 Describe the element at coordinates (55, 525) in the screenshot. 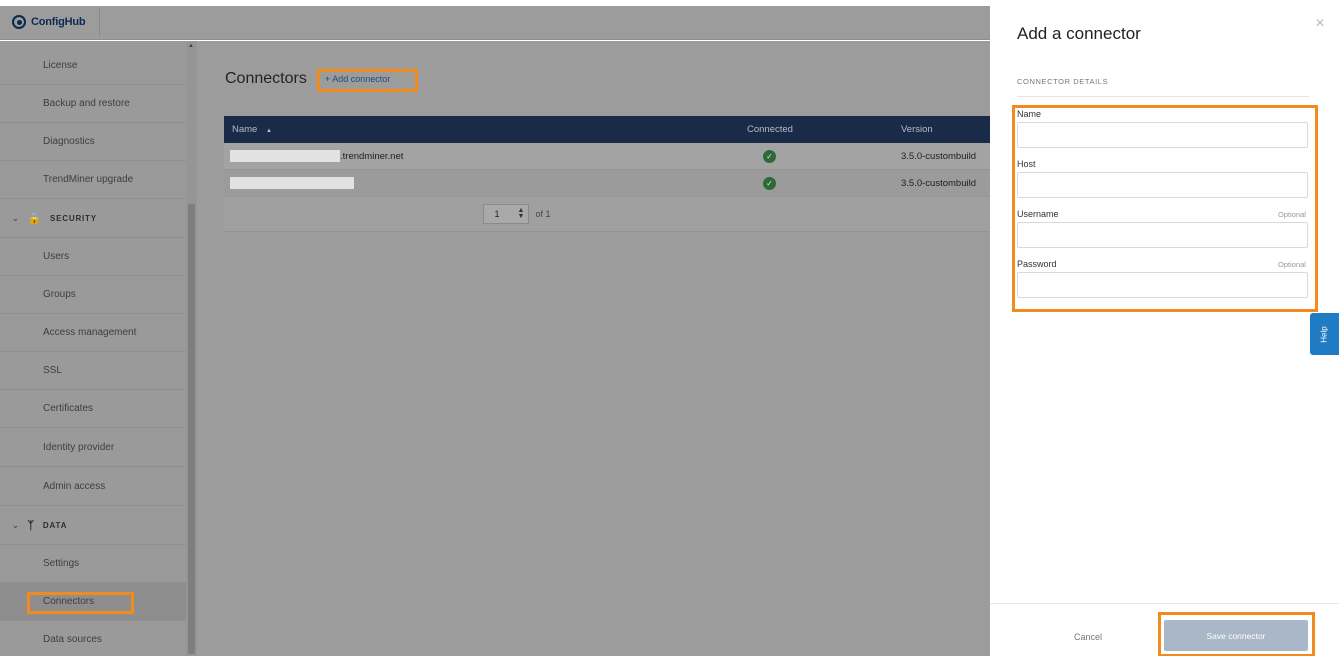

I see `section-label: DATA` at that location.